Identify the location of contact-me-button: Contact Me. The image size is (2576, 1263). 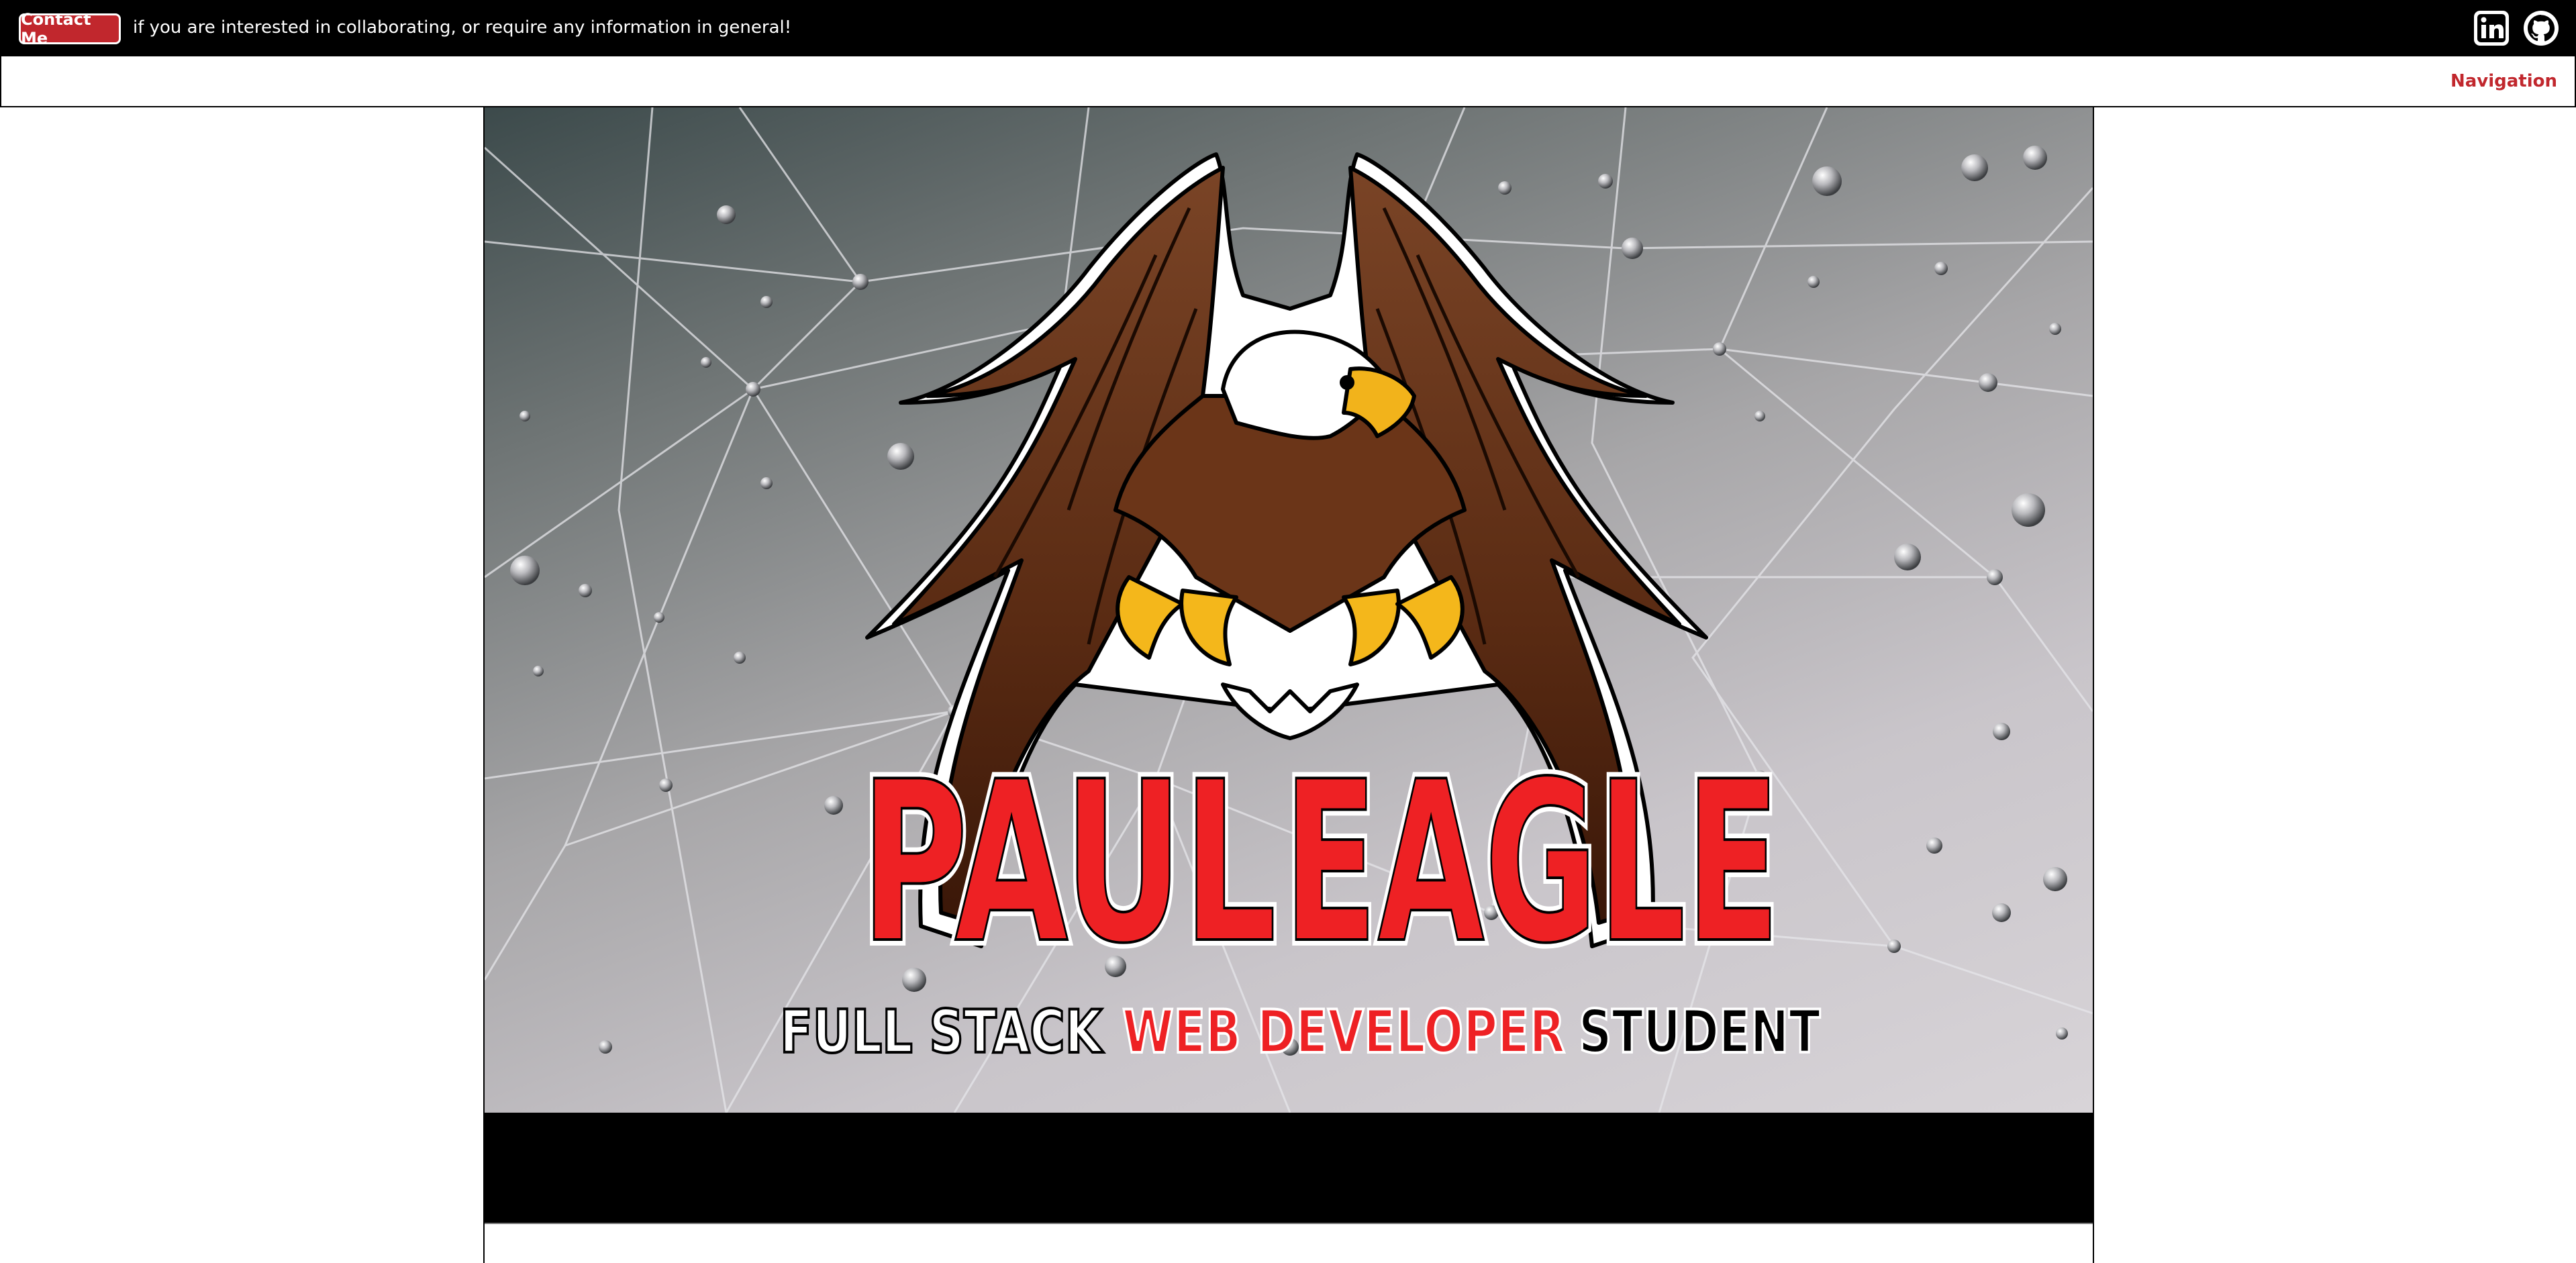
(70, 29).